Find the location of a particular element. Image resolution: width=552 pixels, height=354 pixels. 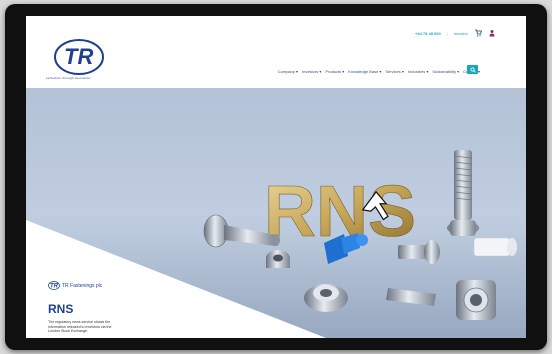

company-logo: TR is located at coordinates (79, 57).